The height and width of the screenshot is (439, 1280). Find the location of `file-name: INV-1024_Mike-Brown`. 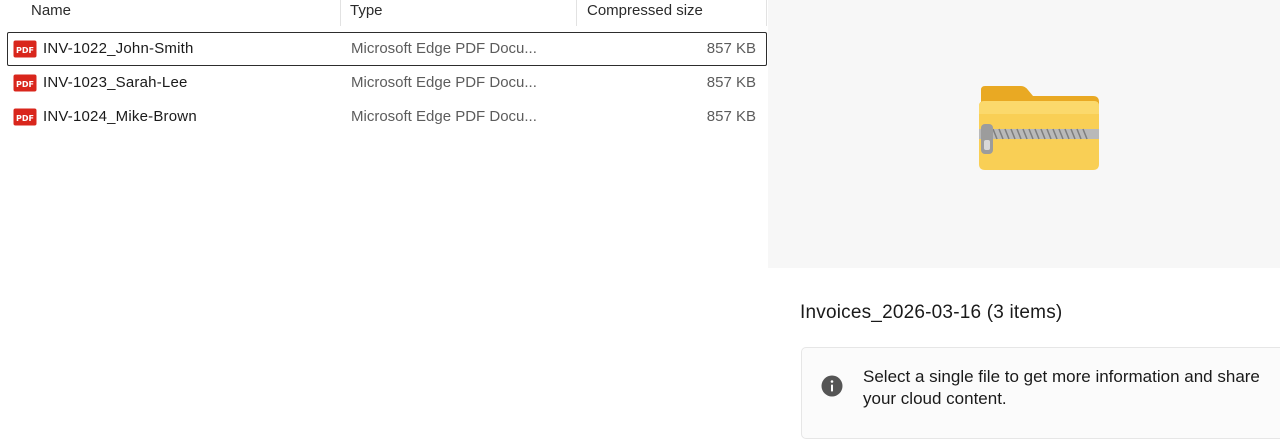

file-name: INV-1024_Mike-Brown is located at coordinates (120, 116).